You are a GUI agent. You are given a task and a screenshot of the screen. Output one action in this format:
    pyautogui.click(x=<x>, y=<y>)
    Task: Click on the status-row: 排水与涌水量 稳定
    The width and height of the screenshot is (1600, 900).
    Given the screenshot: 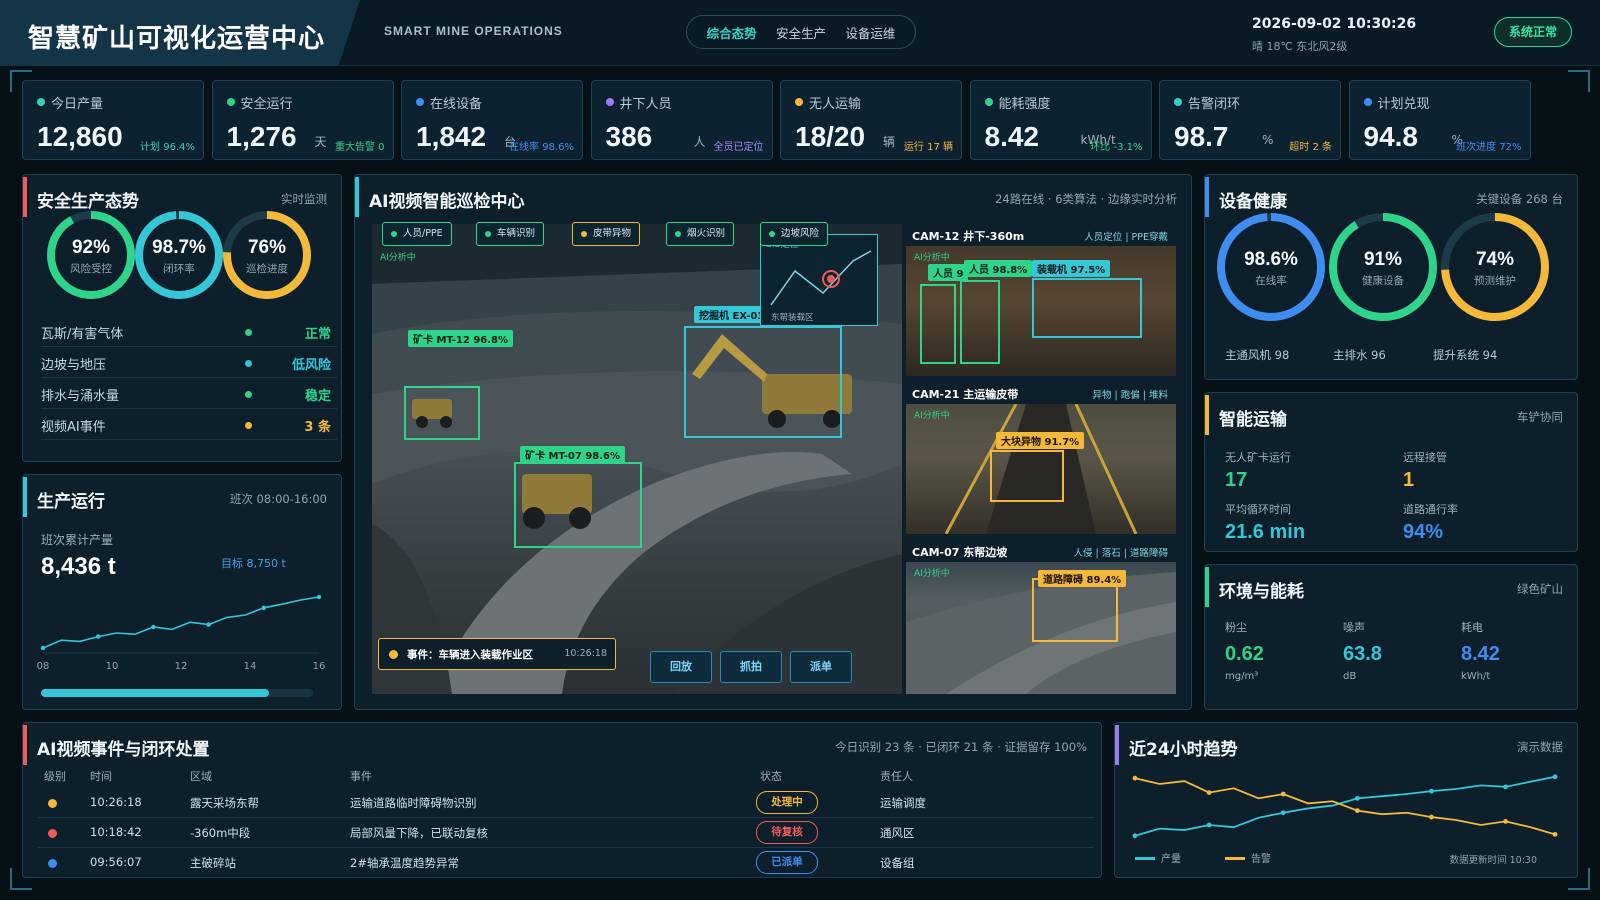 What is the action you would take?
    pyautogui.click(x=189, y=394)
    